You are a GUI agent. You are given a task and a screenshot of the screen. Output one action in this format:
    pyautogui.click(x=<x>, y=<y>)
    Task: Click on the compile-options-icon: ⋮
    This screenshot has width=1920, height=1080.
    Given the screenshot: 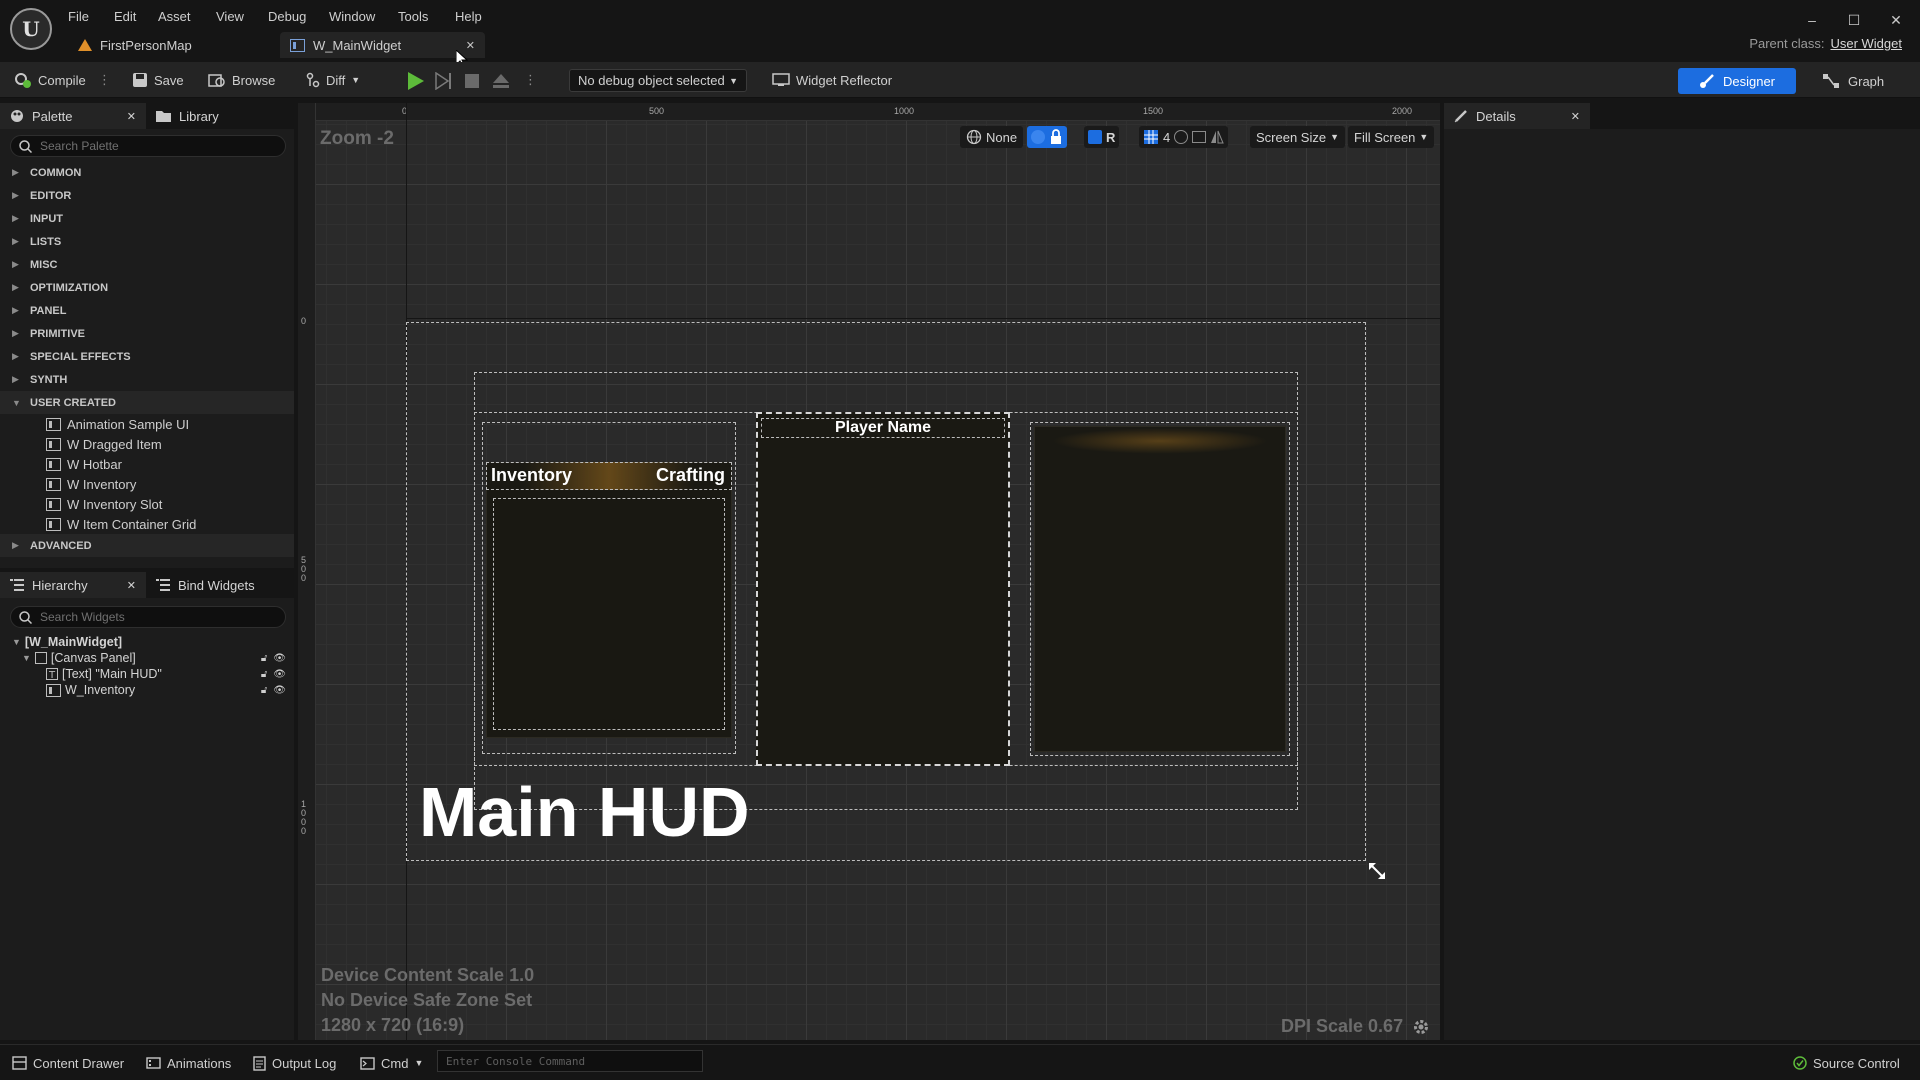 What is the action you would take?
    pyautogui.click(x=104, y=80)
    